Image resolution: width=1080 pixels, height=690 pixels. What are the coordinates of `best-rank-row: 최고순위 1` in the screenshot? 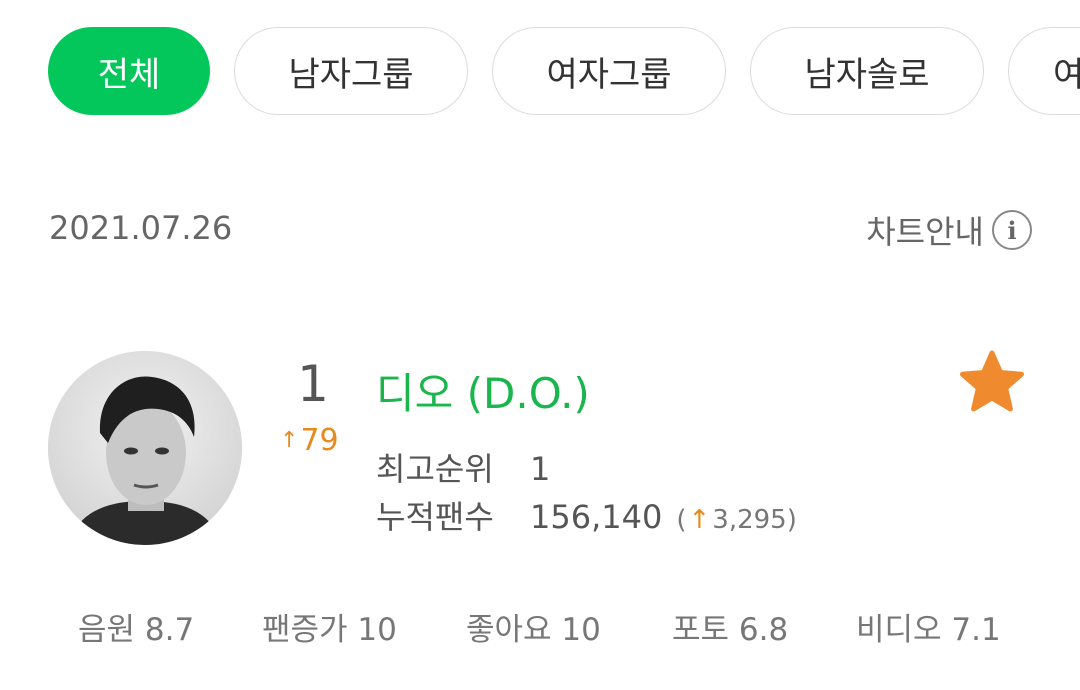 It's located at (463, 467).